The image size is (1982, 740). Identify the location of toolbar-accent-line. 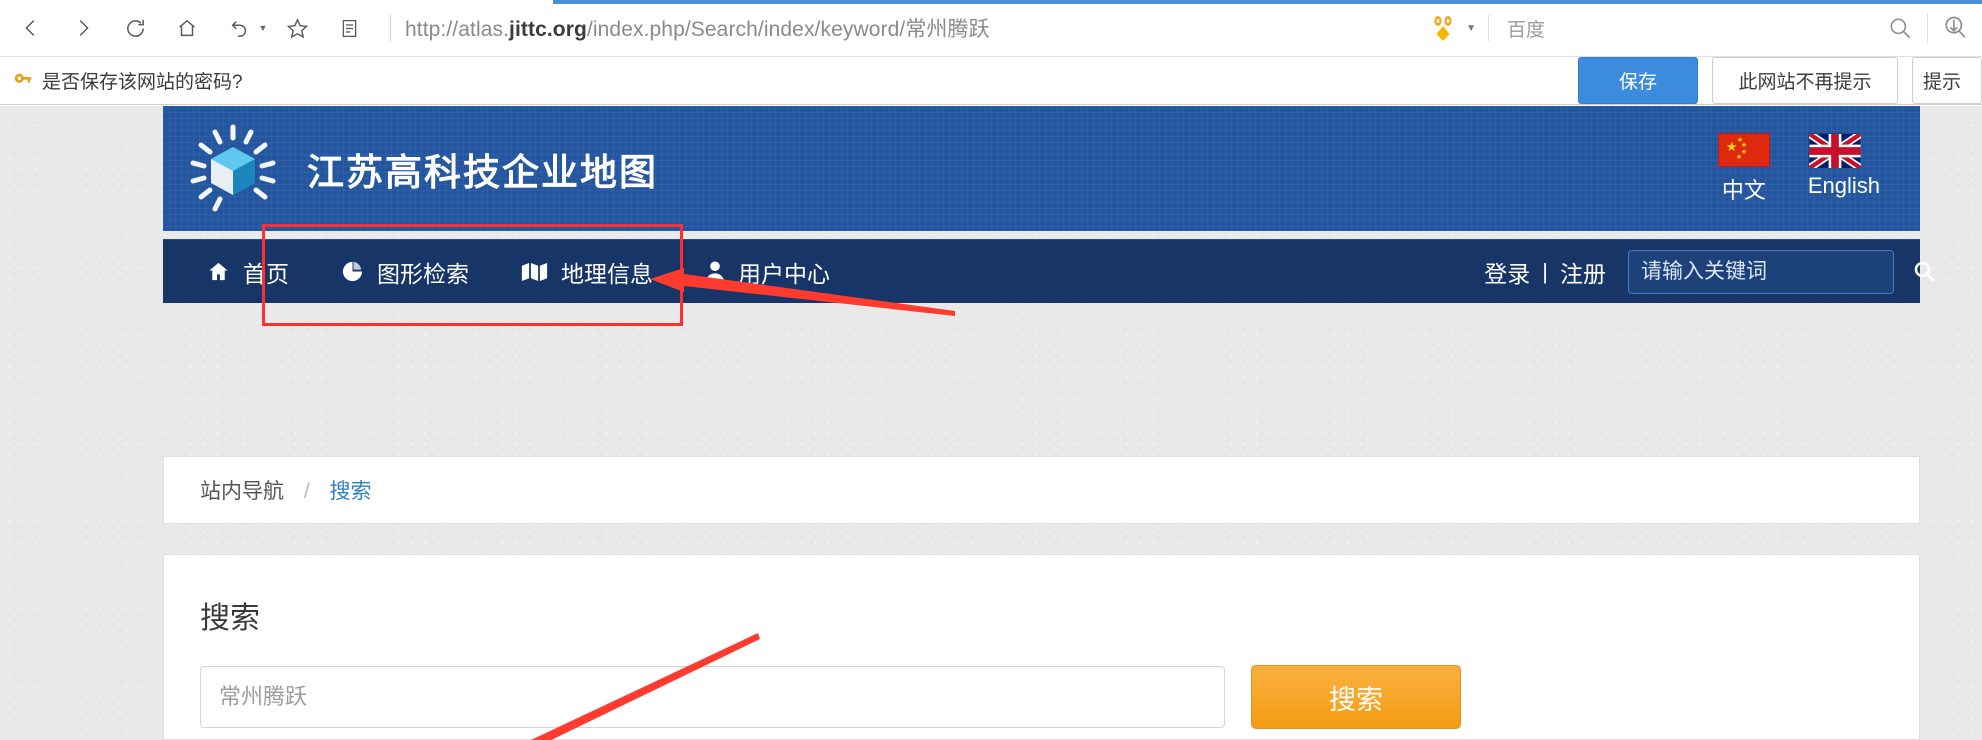
(1267, 2).